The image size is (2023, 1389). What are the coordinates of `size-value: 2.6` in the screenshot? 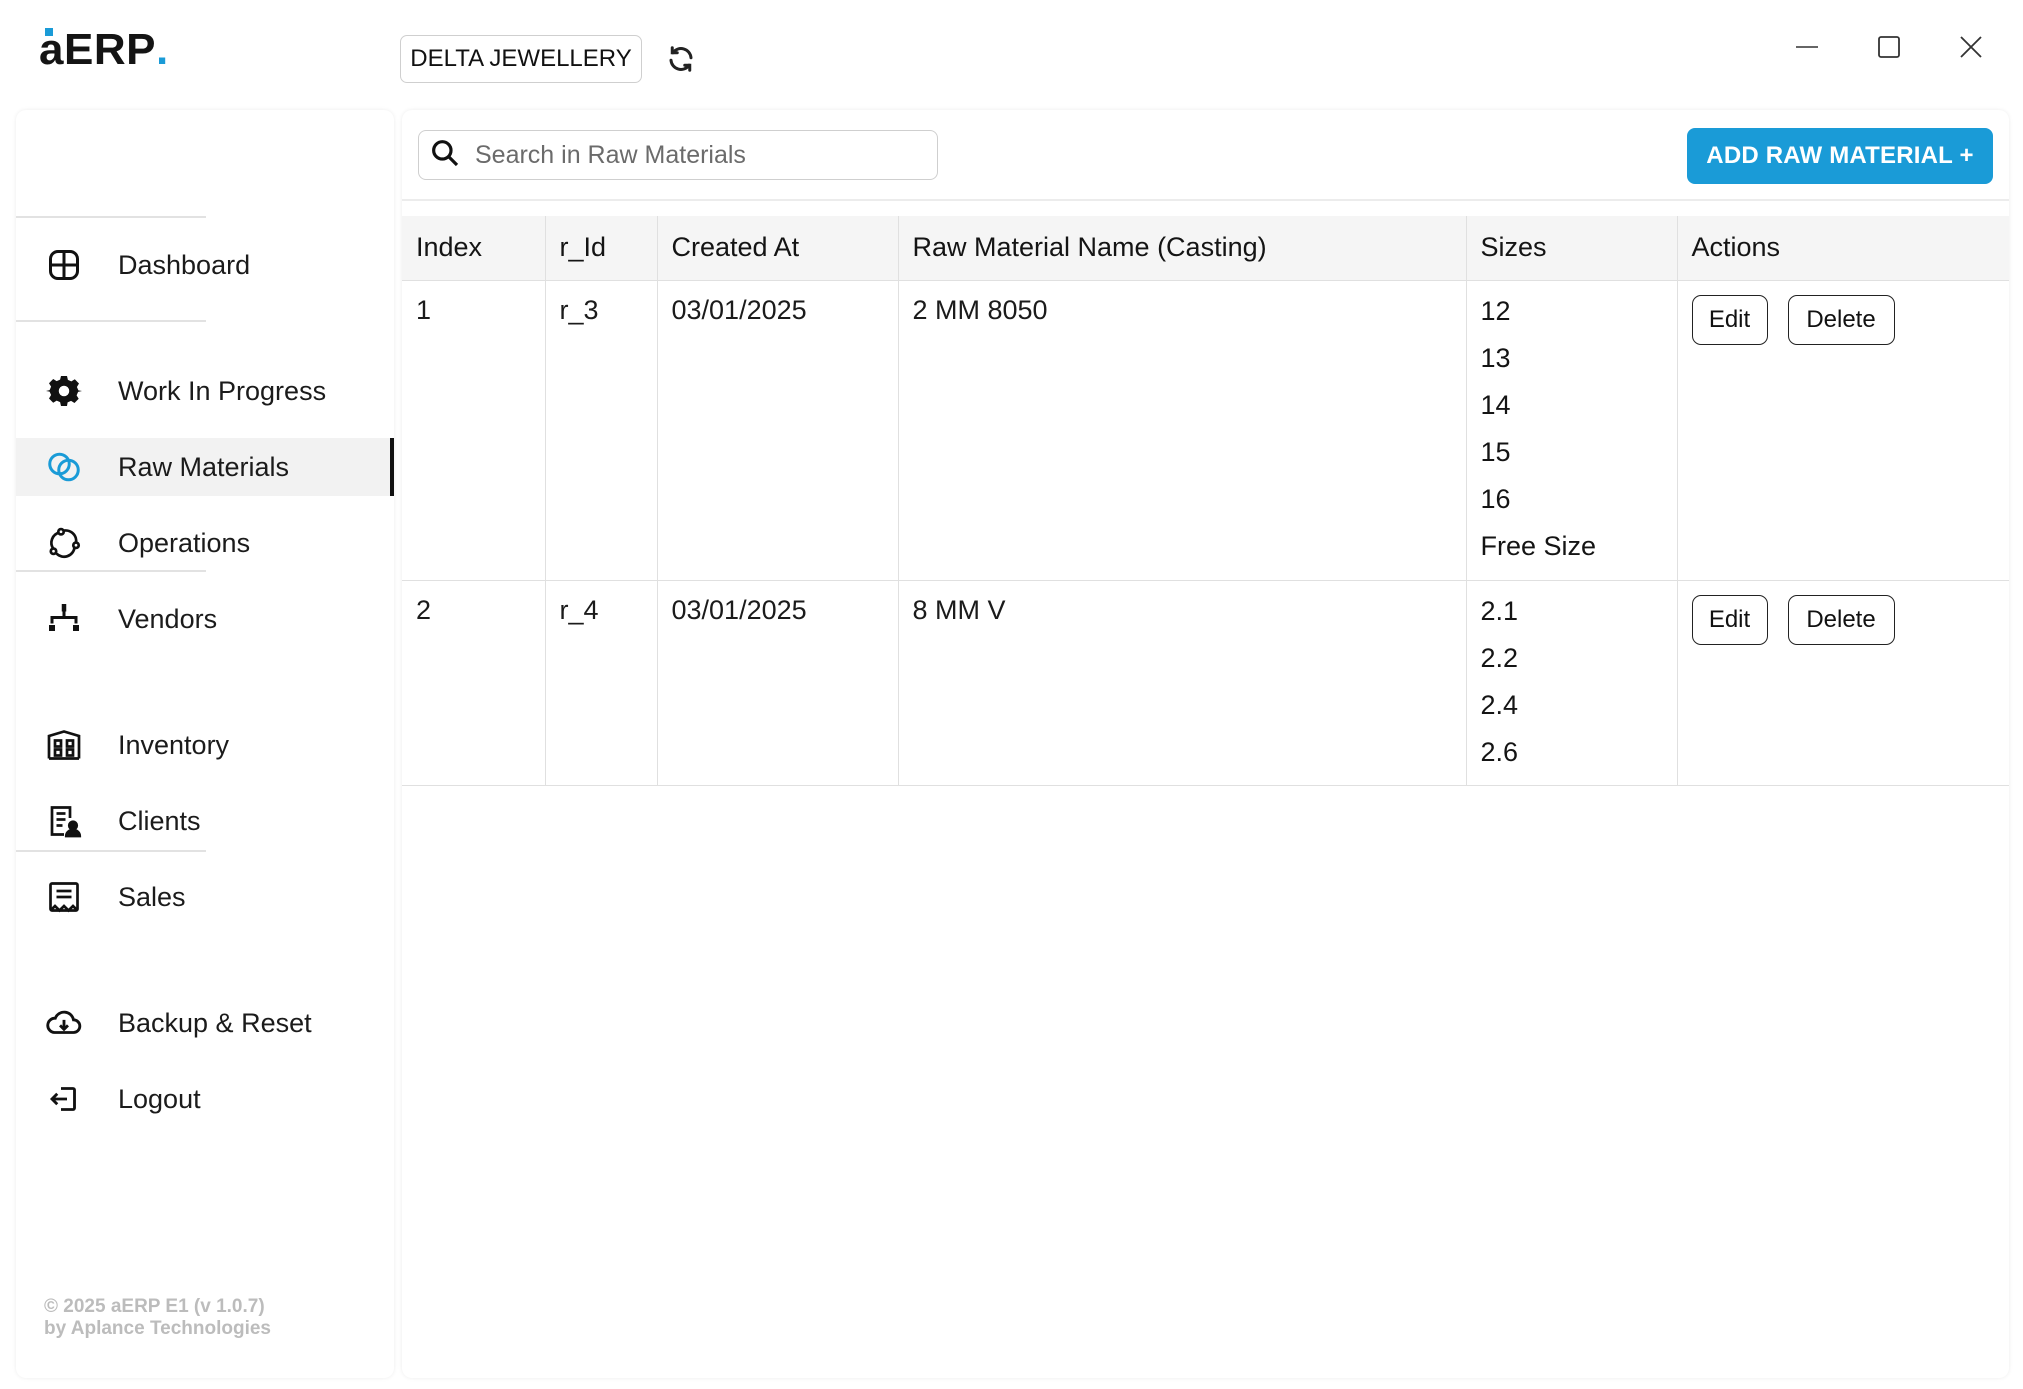 It's located at (1499, 751).